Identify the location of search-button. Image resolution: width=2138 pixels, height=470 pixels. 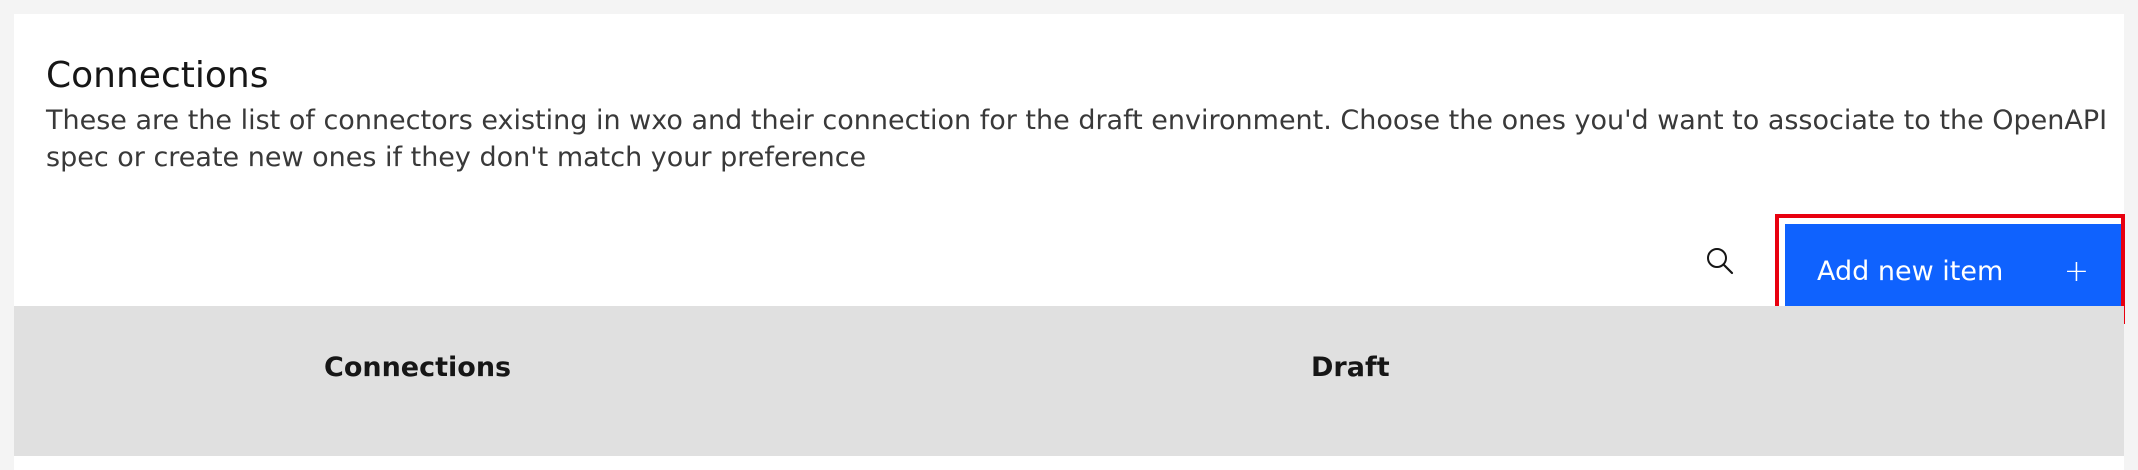
(1720, 261).